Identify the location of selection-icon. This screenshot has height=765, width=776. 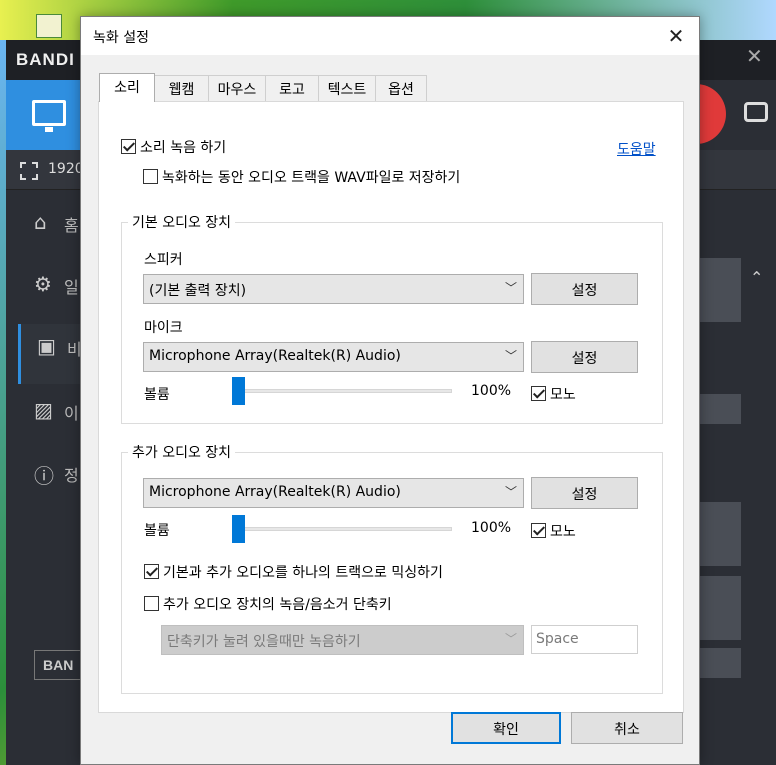
(29, 171).